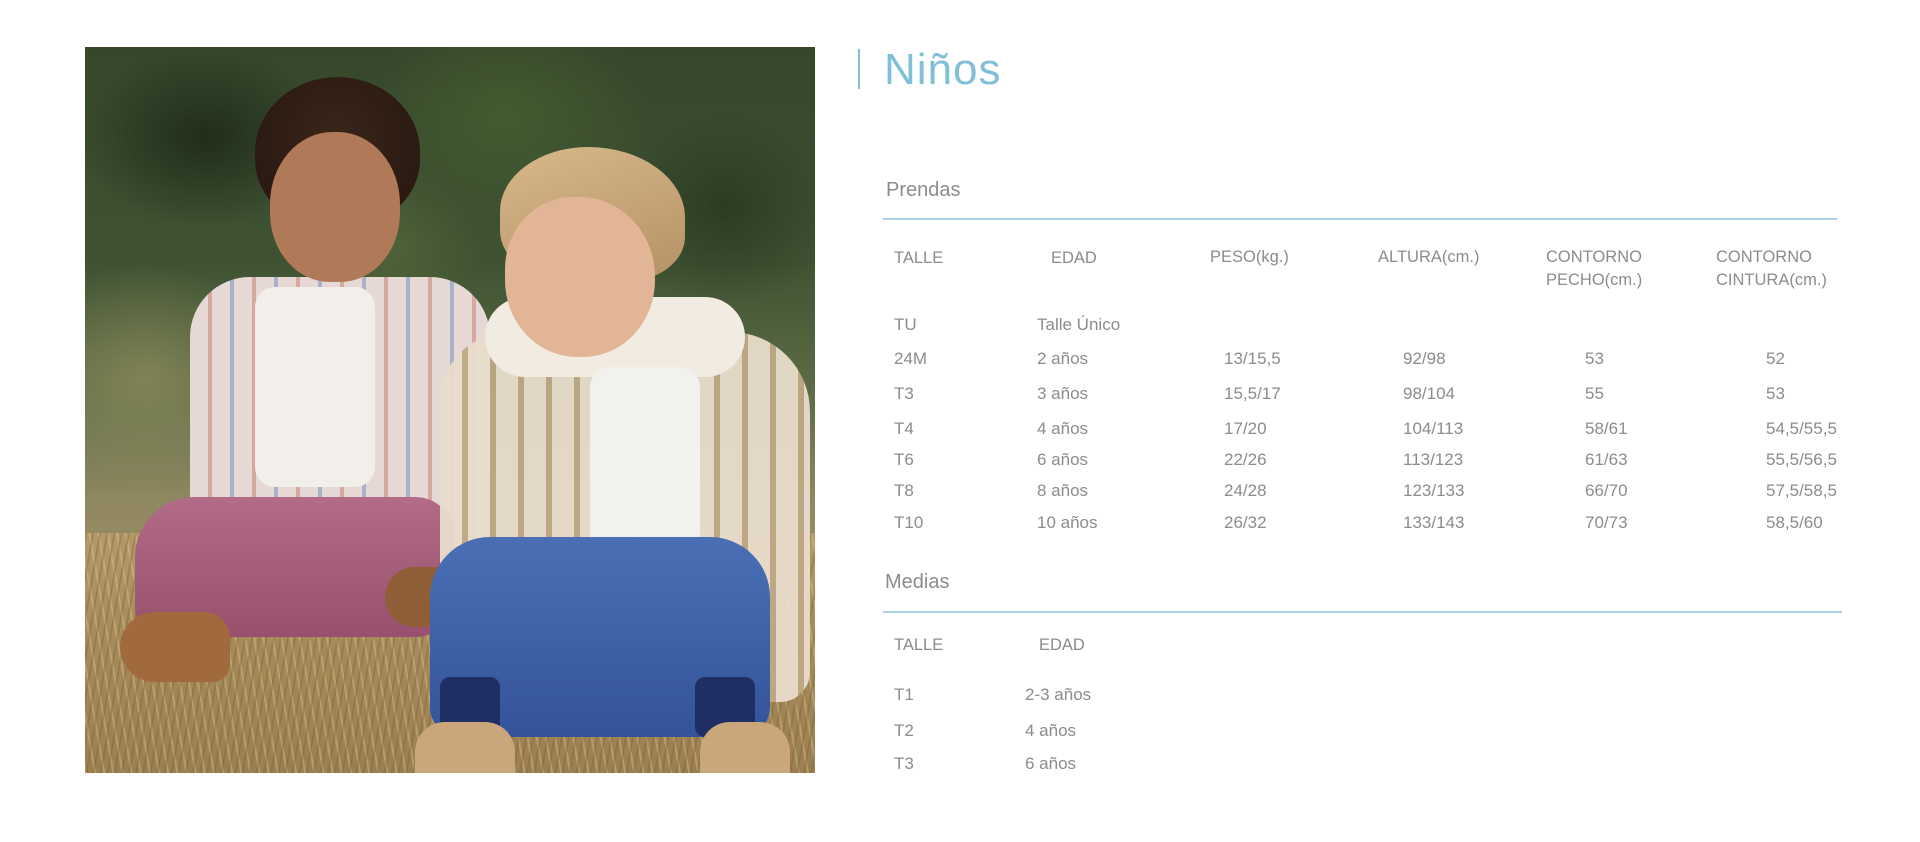  What do you see at coordinates (1252, 358) in the screenshot?
I see `cell-peso: 13/15,5` at bounding box center [1252, 358].